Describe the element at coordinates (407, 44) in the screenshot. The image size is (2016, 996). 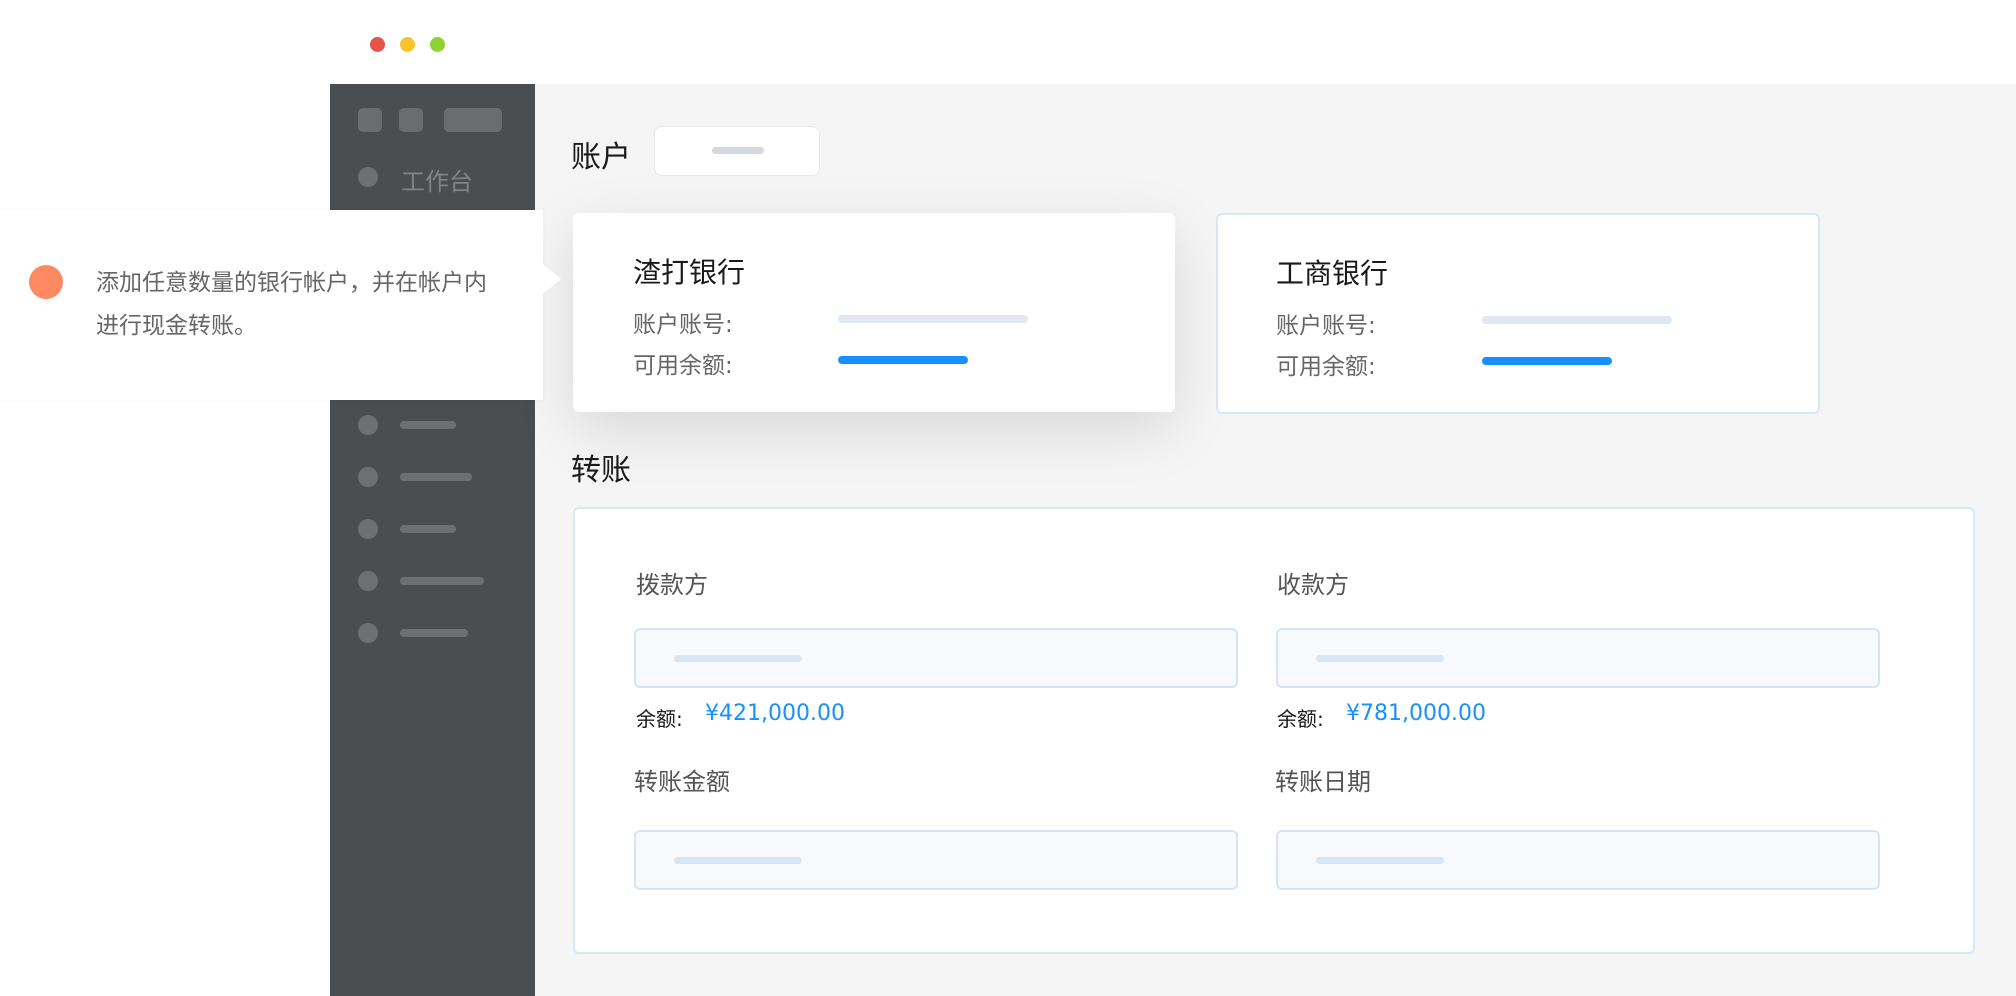
I see `window-minimize-button` at that location.